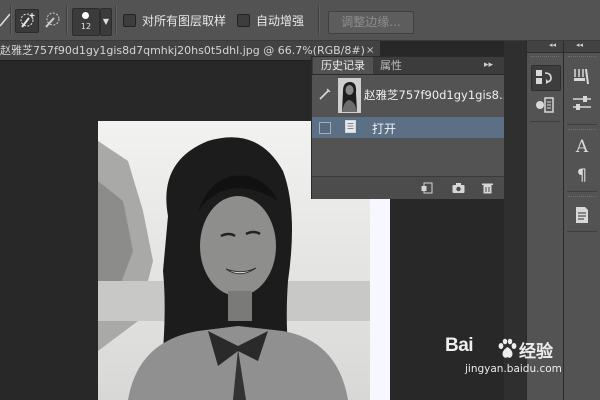 The width and height of the screenshot is (600, 400). What do you see at coordinates (85, 15) in the screenshot?
I see `brush-tip-icon` at bounding box center [85, 15].